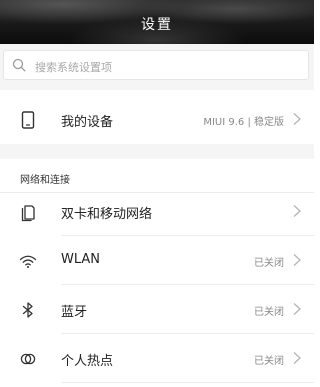  I want to click on hotspot-label: 个人热点, so click(87, 361).